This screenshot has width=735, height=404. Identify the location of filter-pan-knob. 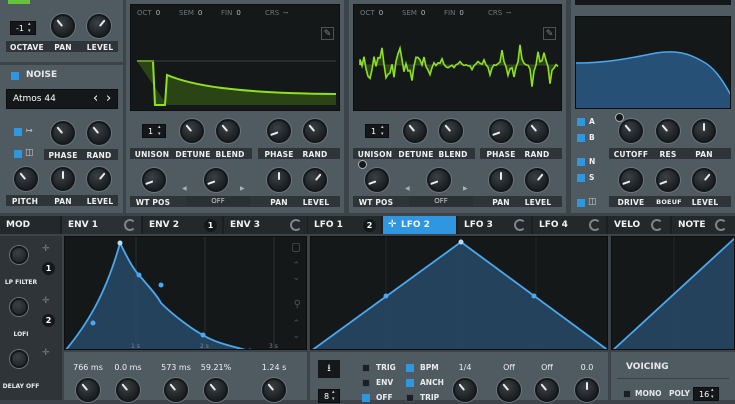
(704, 131).